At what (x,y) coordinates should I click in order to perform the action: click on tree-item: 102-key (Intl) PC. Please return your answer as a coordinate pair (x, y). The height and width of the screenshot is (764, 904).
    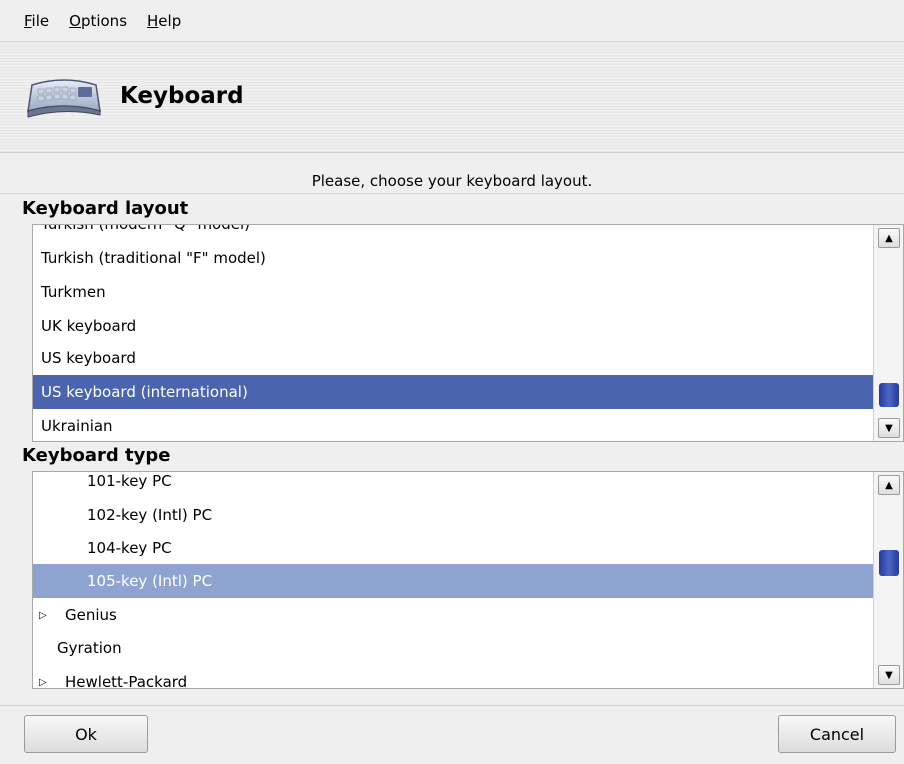
    Looking at the image, I should click on (453, 515).